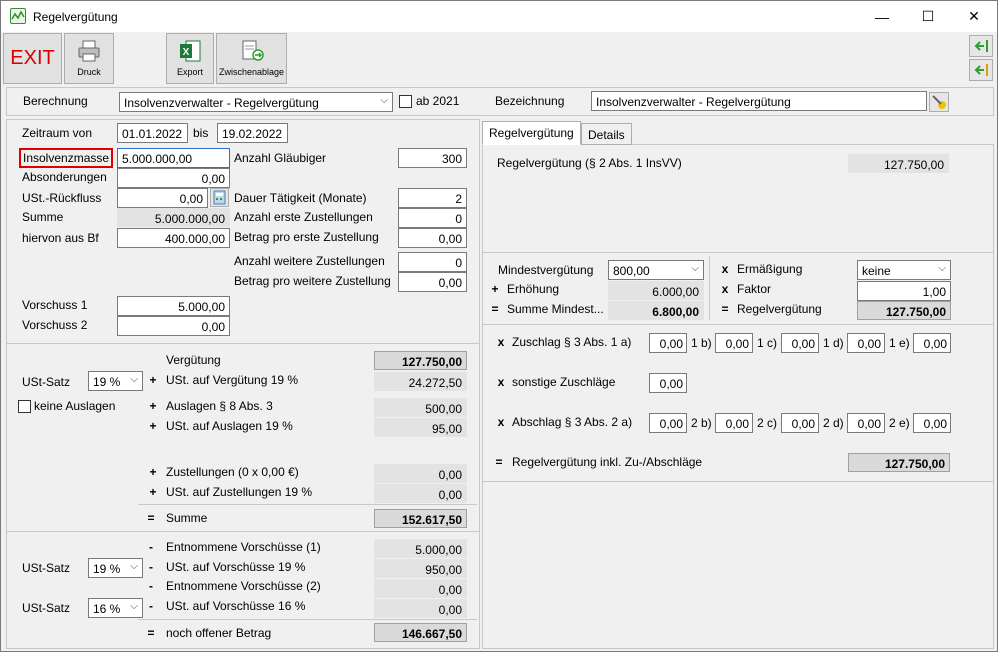 The height and width of the screenshot is (652, 998). What do you see at coordinates (18, 16) in the screenshot?
I see `app-icon` at bounding box center [18, 16].